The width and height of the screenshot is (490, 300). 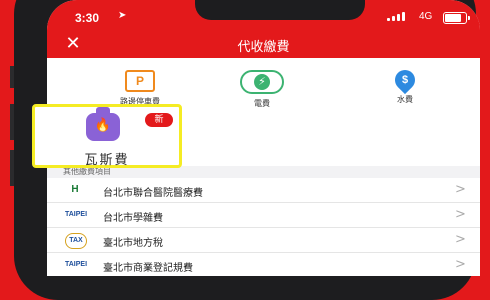 I want to click on tax-logo-icon: TAX, so click(x=76, y=241).